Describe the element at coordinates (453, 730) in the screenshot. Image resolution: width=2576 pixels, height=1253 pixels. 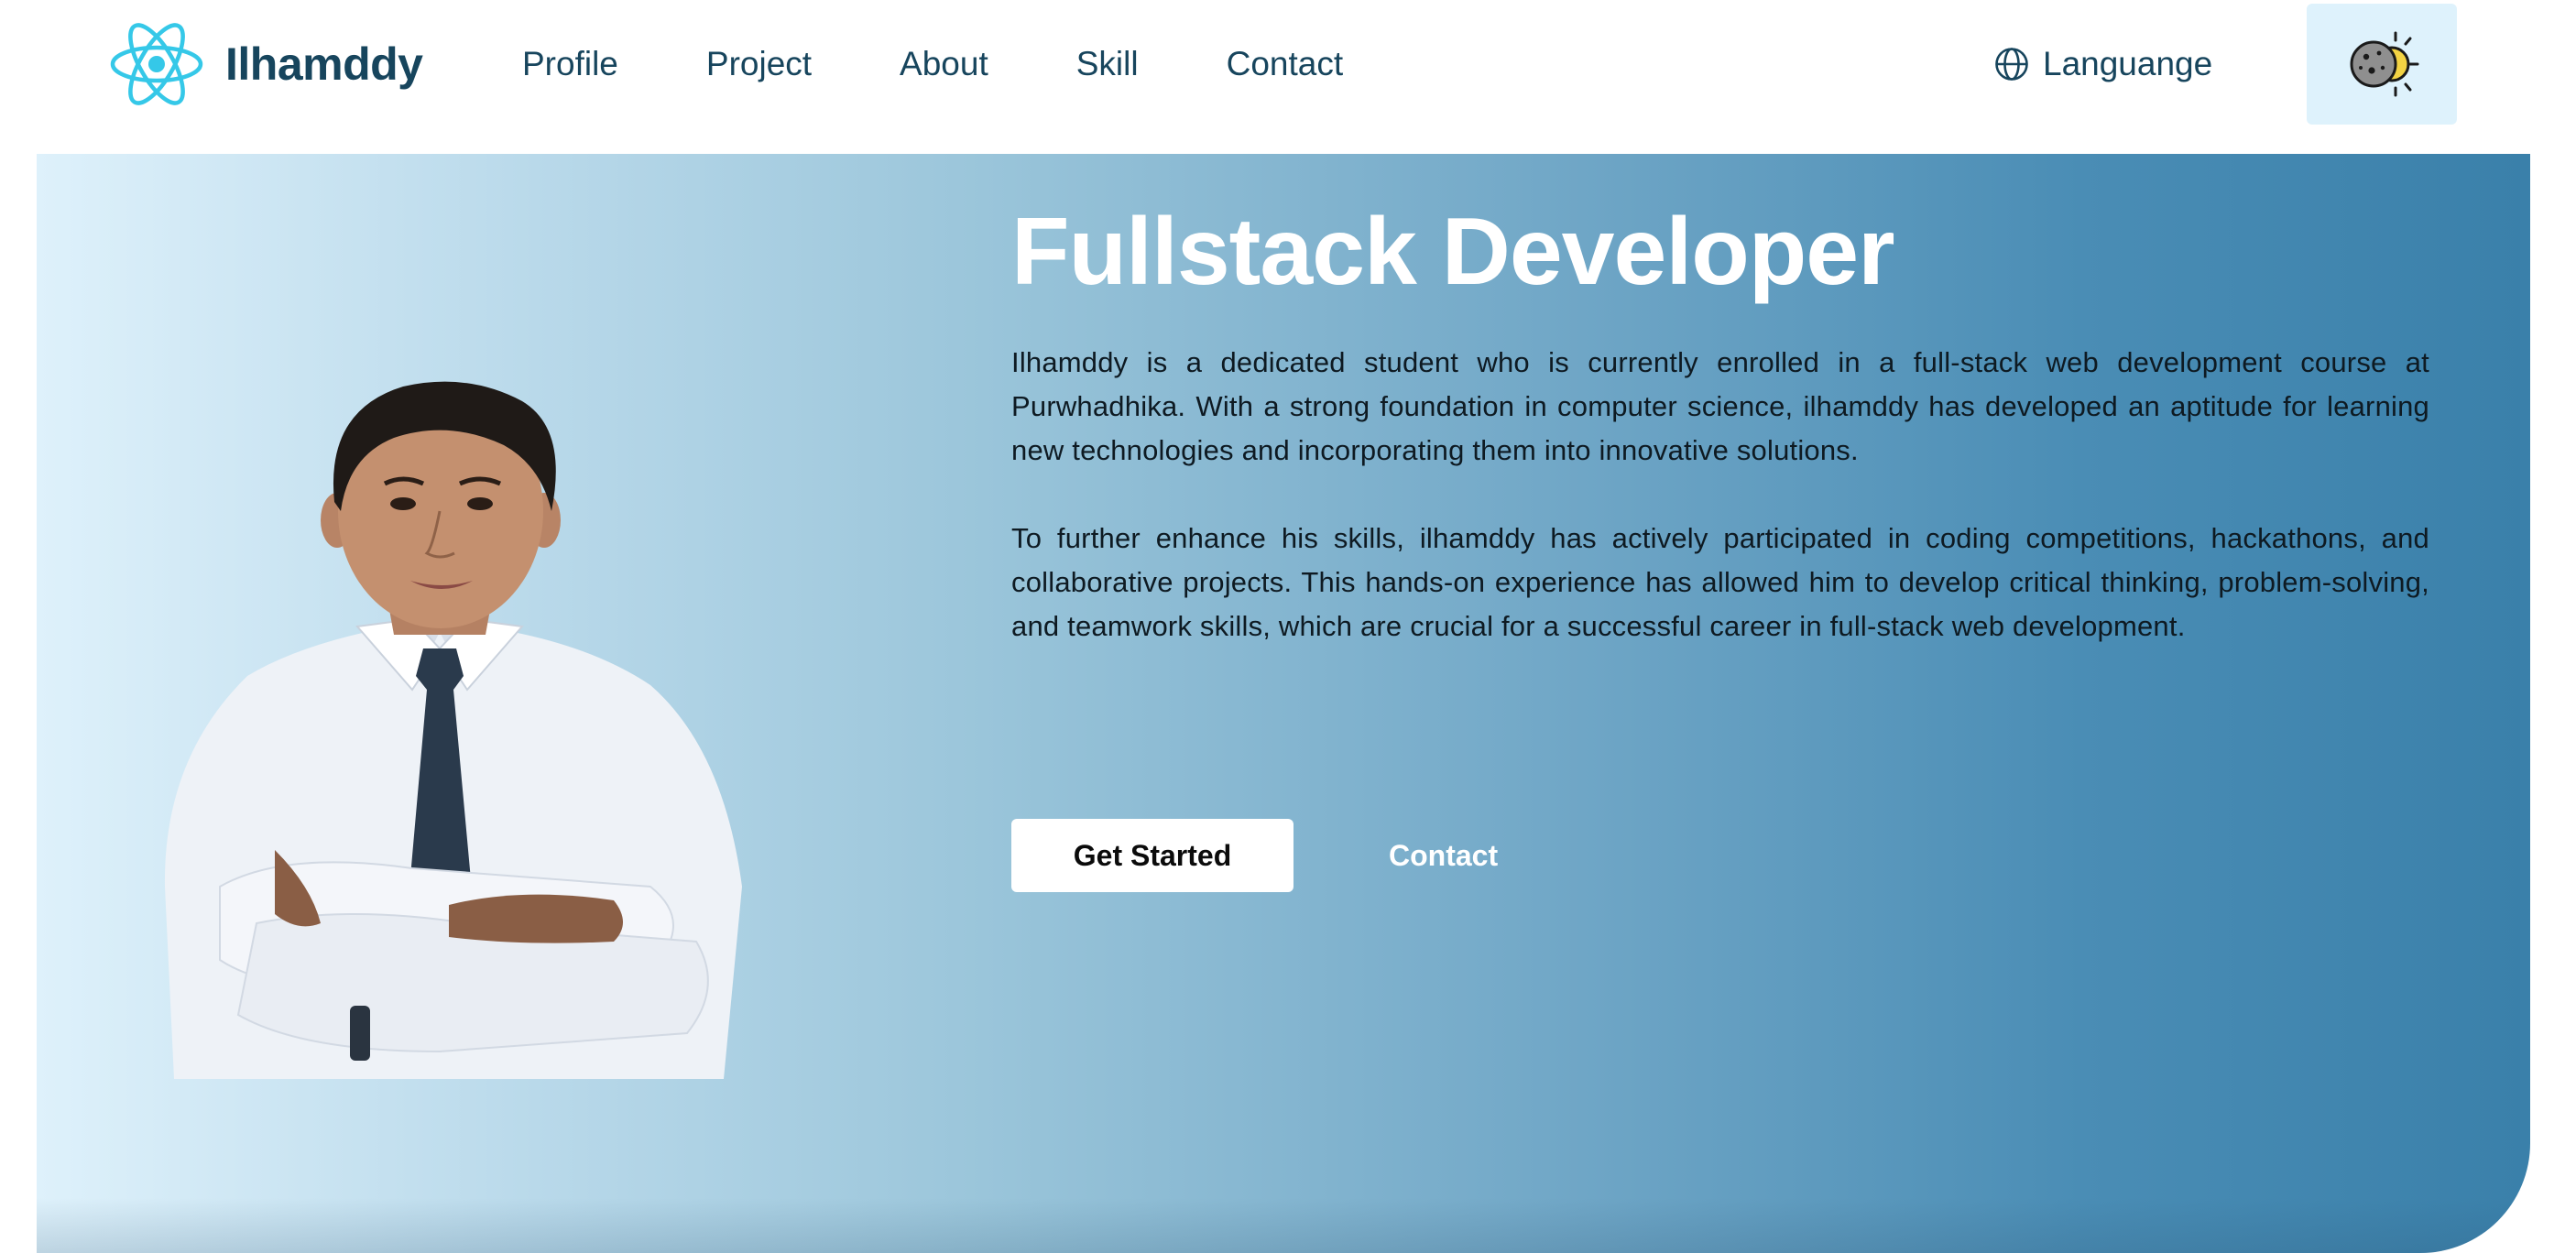
I see `profile-portrait` at that location.